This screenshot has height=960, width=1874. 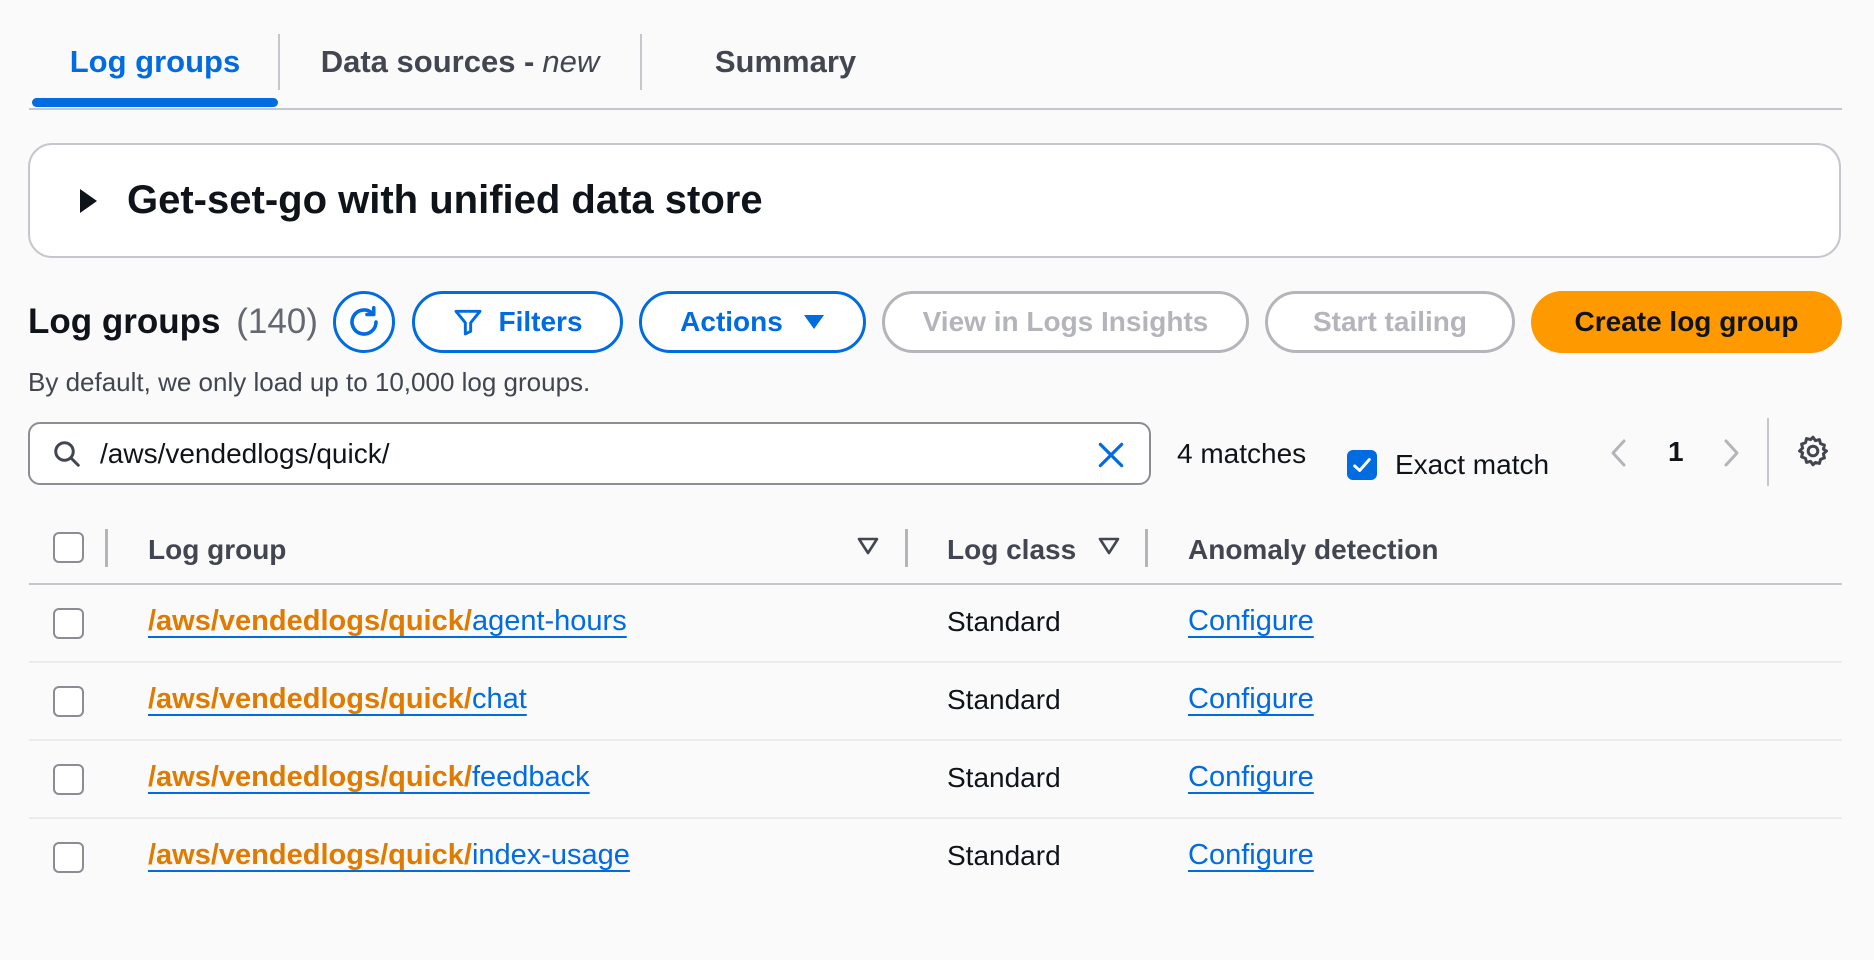 What do you see at coordinates (530, 777) in the screenshot?
I see `log-group-name-suffix: feedback` at bounding box center [530, 777].